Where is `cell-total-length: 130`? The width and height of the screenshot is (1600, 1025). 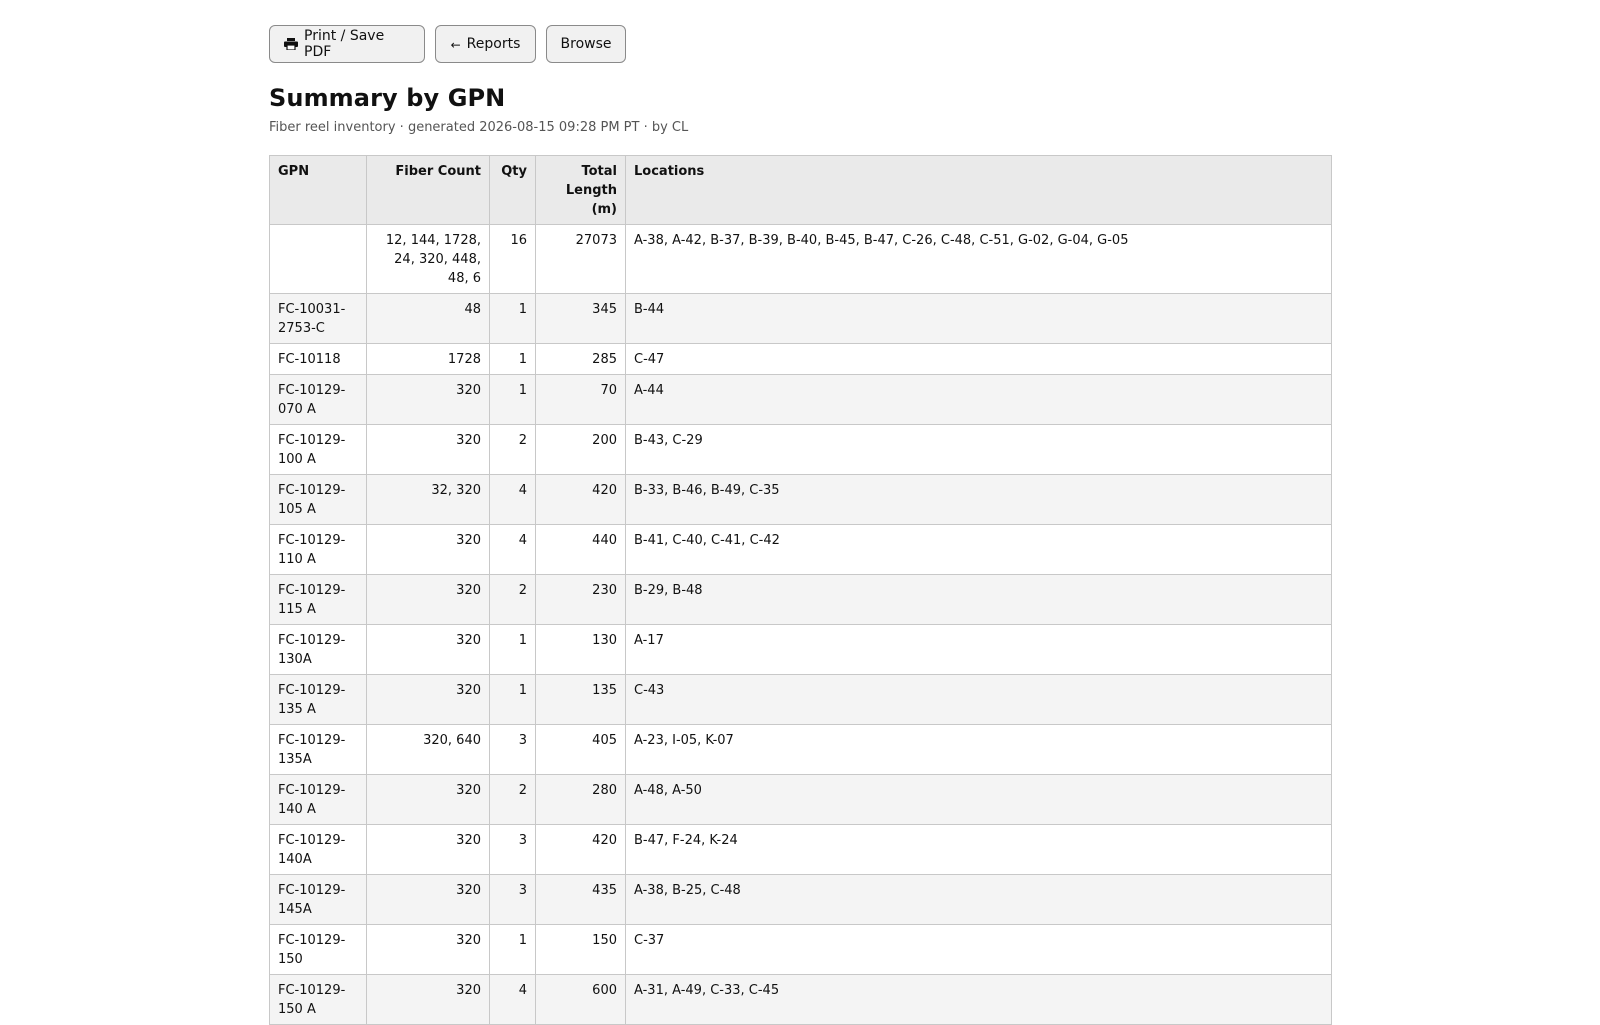
cell-total-length: 130 is located at coordinates (580, 649).